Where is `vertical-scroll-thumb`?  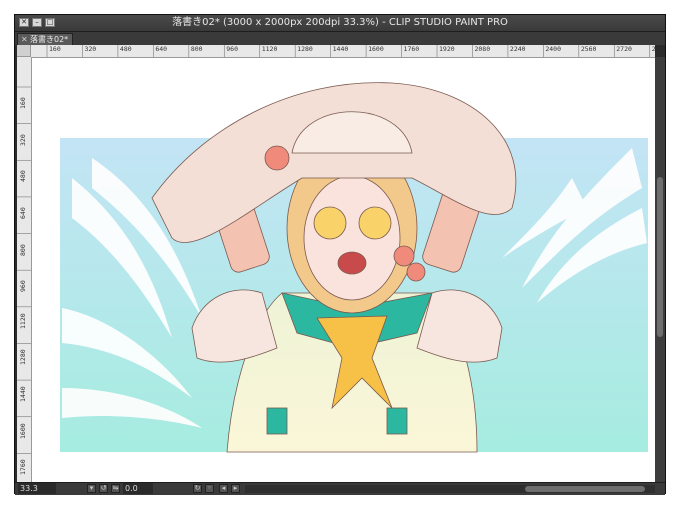
vertical-scroll-thumb is located at coordinates (660, 257).